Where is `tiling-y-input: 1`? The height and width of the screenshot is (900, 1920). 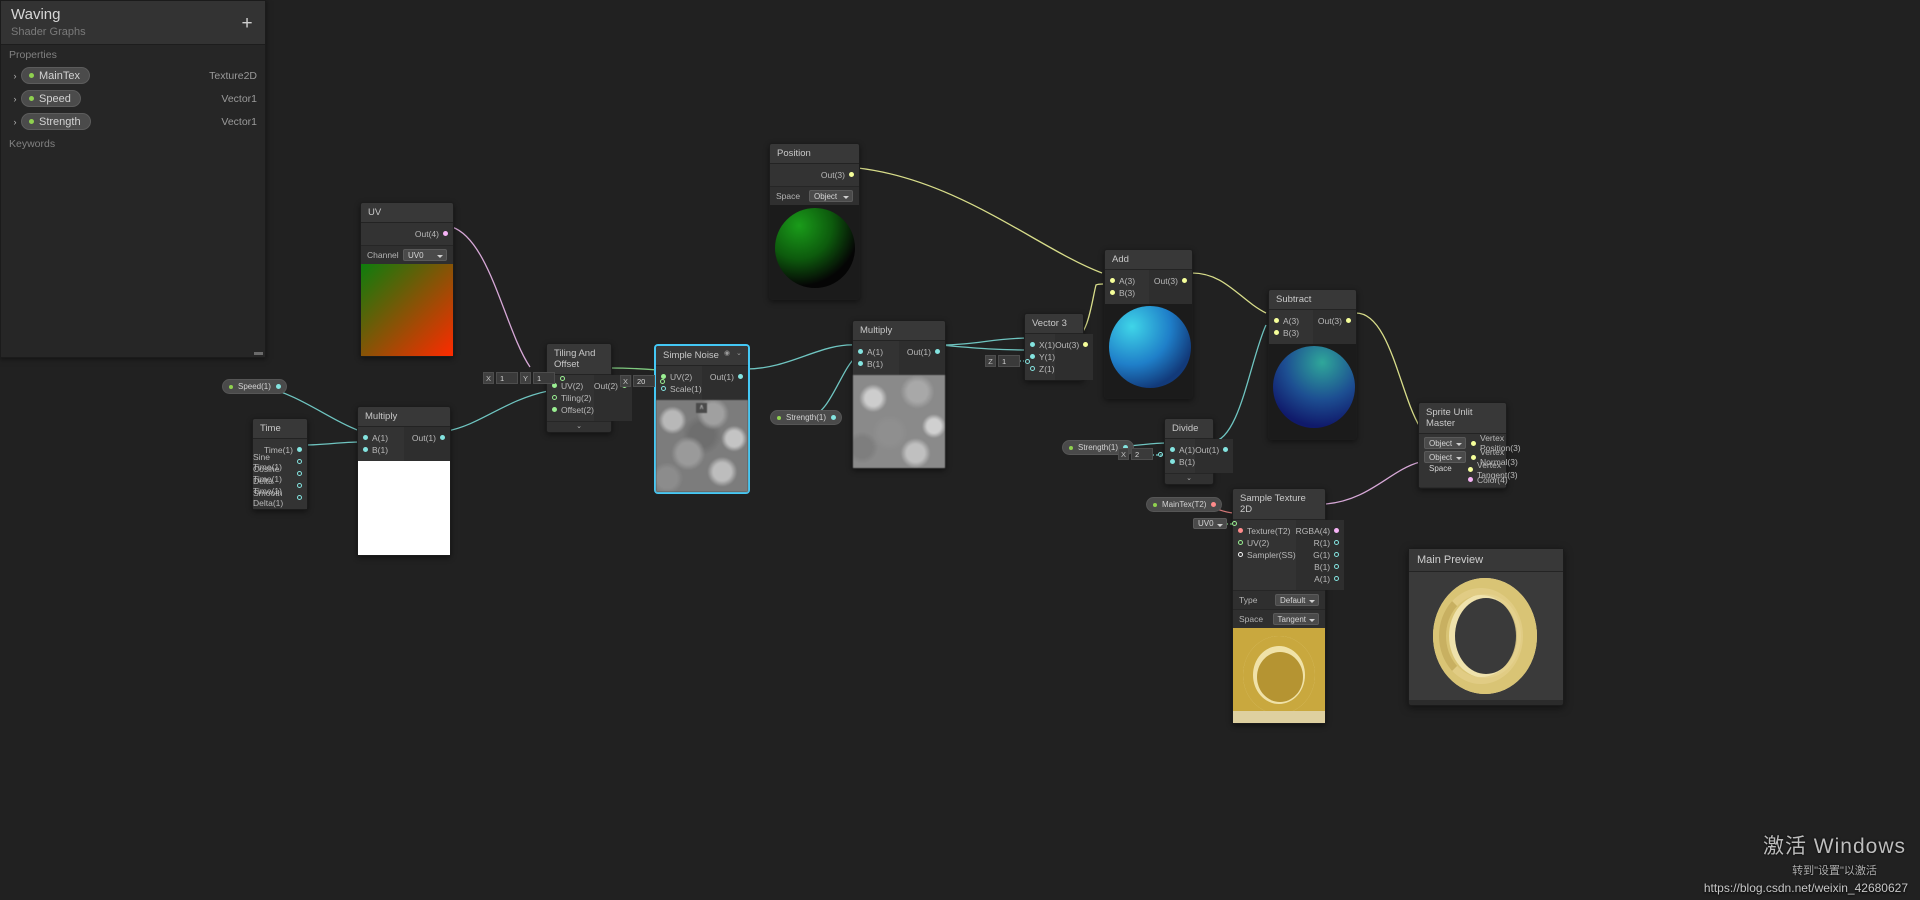 tiling-y-input: 1 is located at coordinates (544, 378).